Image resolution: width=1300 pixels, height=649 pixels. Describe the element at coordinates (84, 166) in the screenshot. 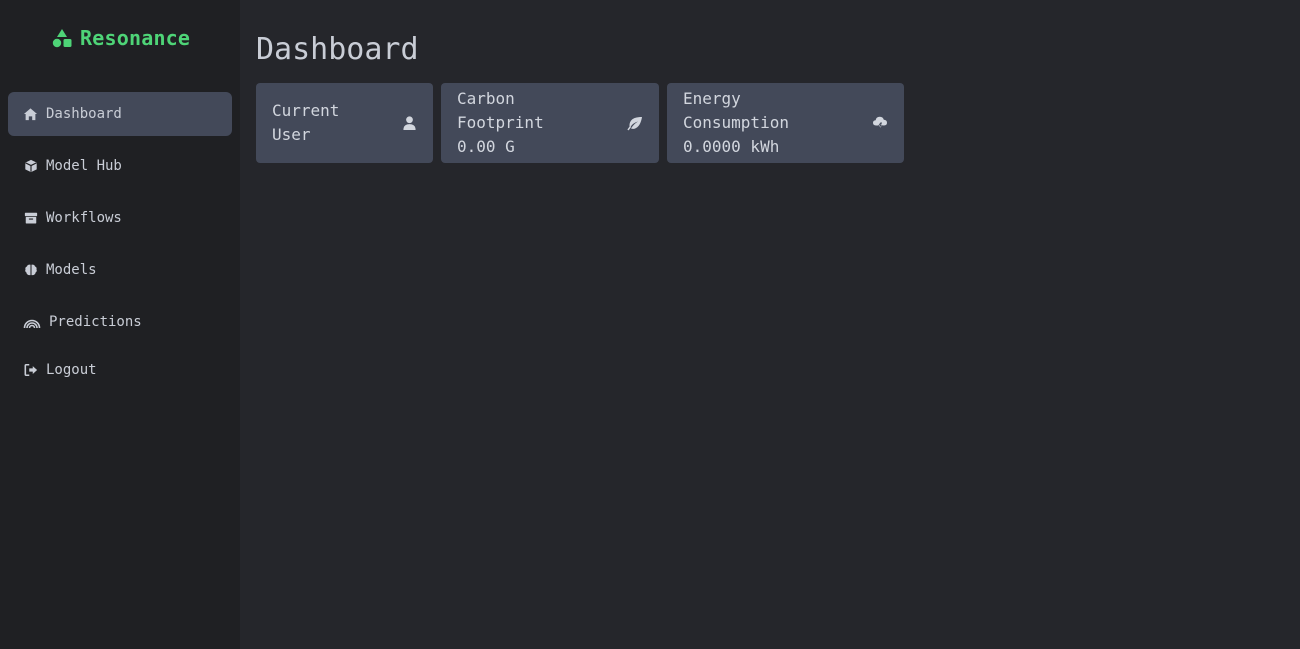

I see `sidebar-item-label: Model Hub` at that location.